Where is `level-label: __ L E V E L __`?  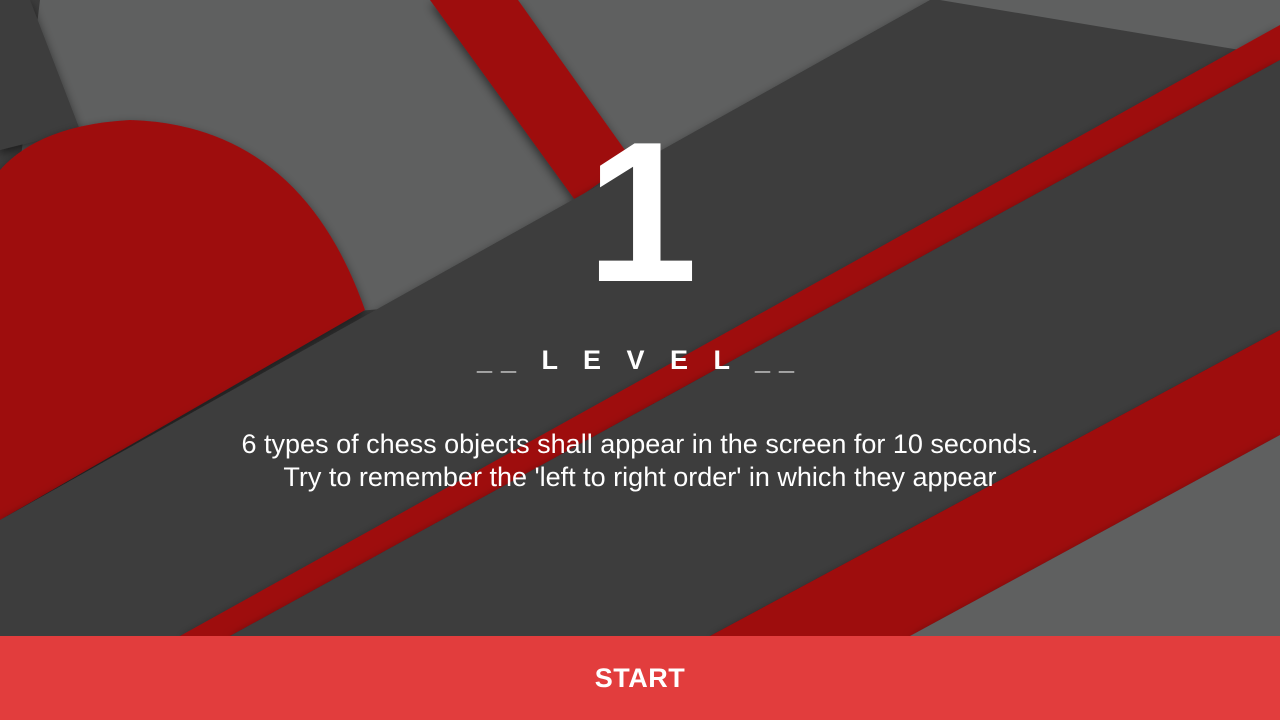
level-label: __ L E V E L __ is located at coordinates (640, 360).